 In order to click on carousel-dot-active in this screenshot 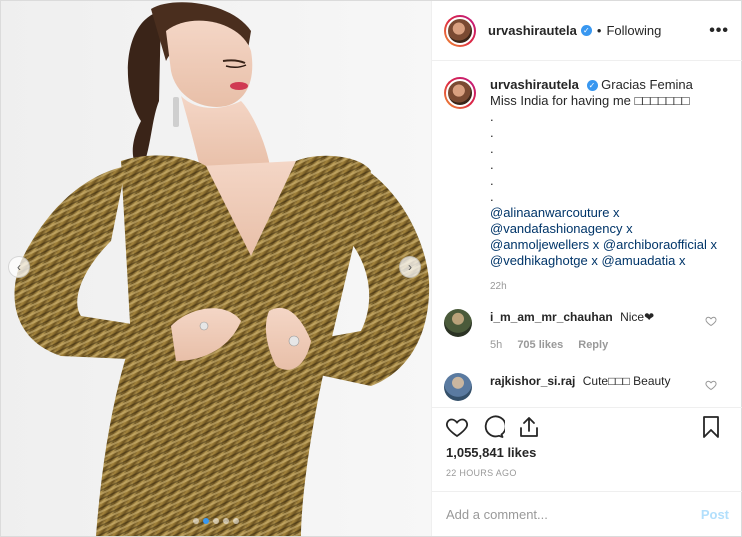, I will do `click(206, 521)`.